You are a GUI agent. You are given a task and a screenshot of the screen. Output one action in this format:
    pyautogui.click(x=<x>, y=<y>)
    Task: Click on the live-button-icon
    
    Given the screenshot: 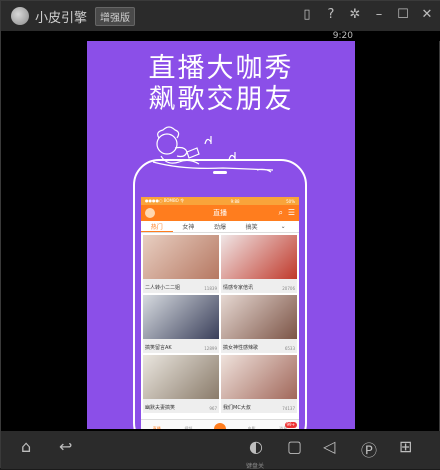 What is the action you would take?
    pyautogui.click(x=219, y=425)
    